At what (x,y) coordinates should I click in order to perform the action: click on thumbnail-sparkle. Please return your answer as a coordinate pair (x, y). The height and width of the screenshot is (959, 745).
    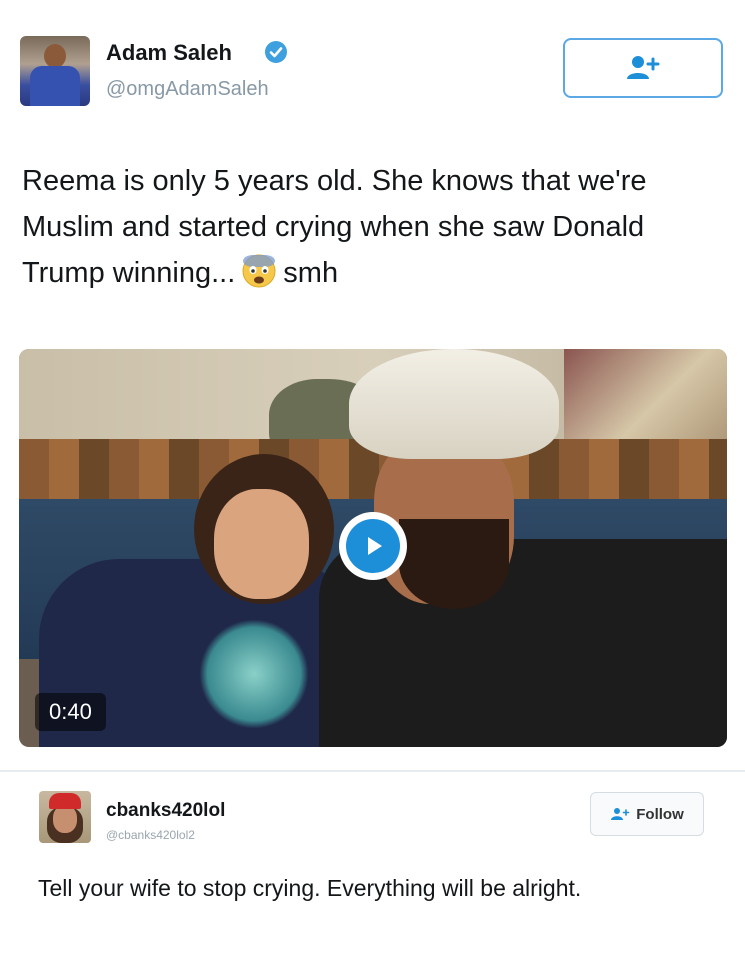
    Looking at the image, I should click on (254, 674).